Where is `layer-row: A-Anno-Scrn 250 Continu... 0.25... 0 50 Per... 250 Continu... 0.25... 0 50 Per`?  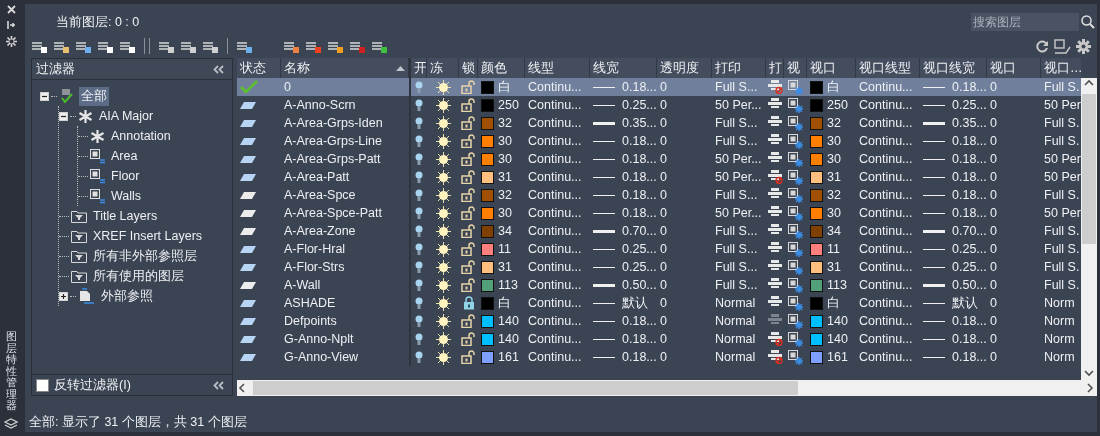
layer-row: A-Anno-Scrn 250 Continu... 0.25... 0 50 Per... 250 Continu... 0.25... 0 50 Per is located at coordinates (659, 105).